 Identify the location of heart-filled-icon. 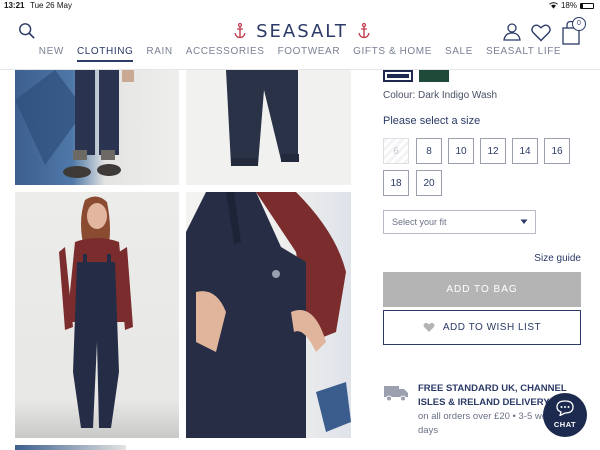
(429, 327).